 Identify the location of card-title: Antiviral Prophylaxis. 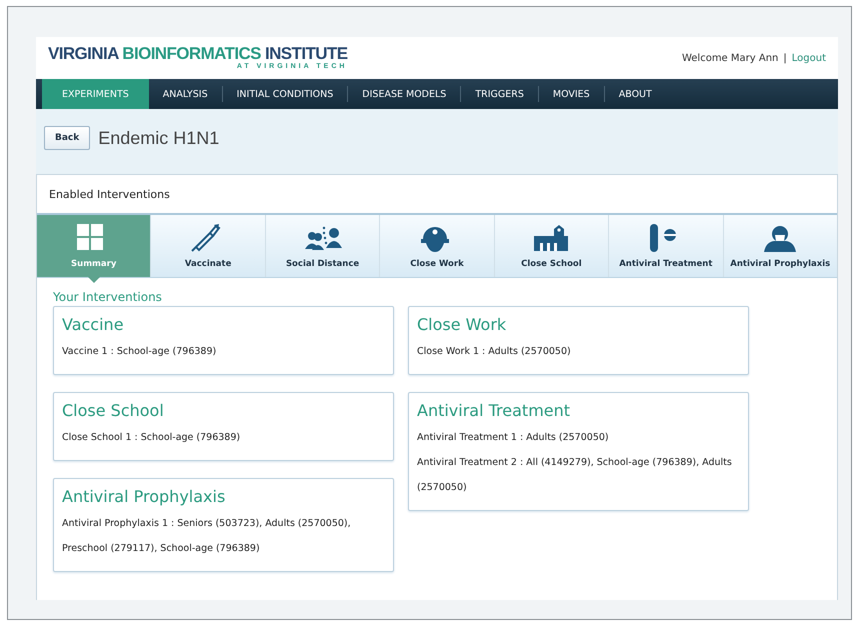
(144, 496).